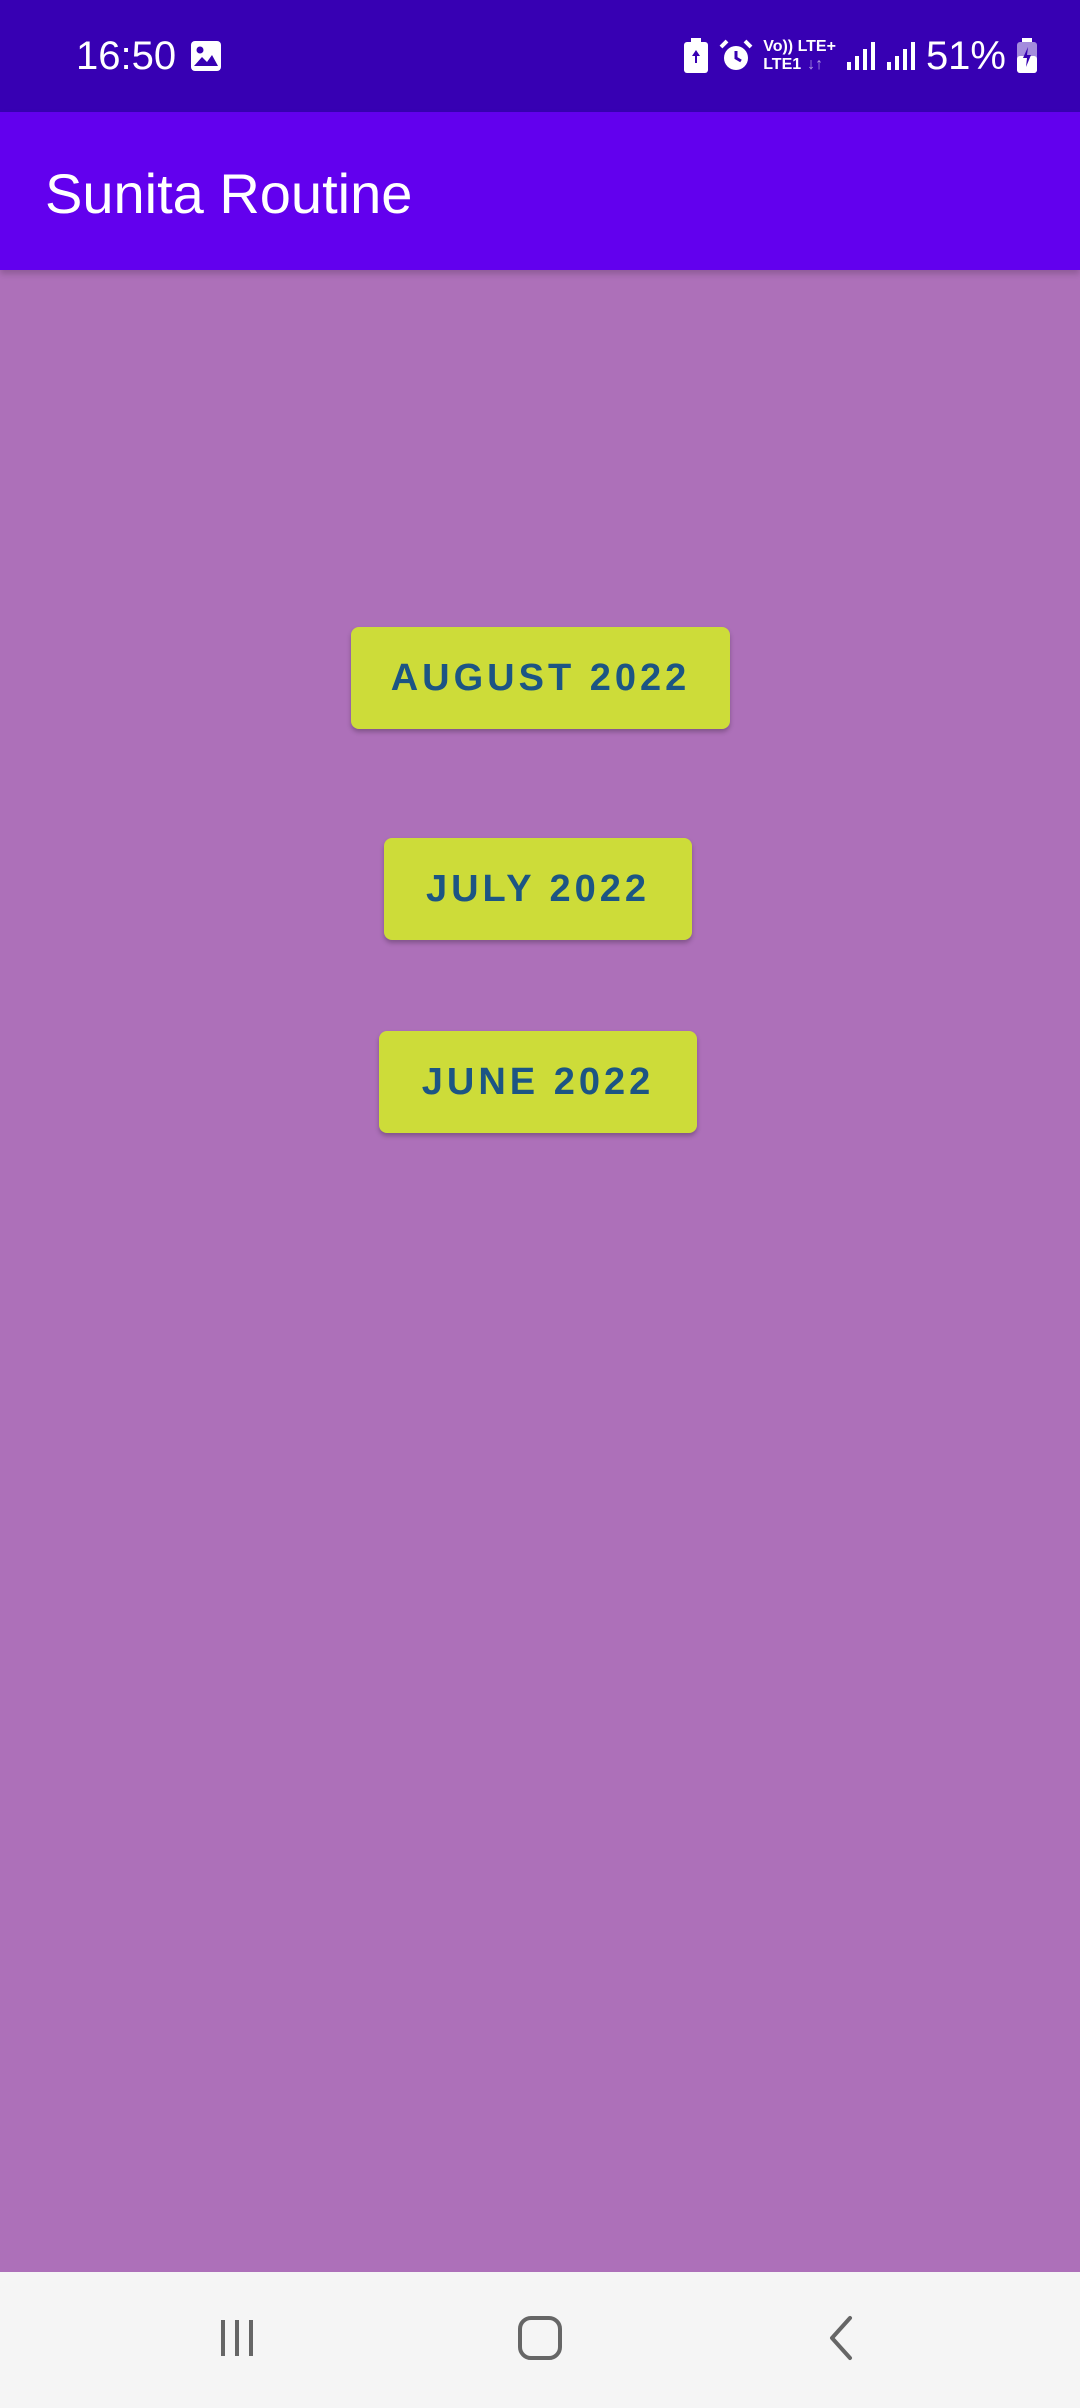 The width and height of the screenshot is (1080, 2408). Describe the element at coordinates (1027, 56) in the screenshot. I see `battery-icon` at that location.